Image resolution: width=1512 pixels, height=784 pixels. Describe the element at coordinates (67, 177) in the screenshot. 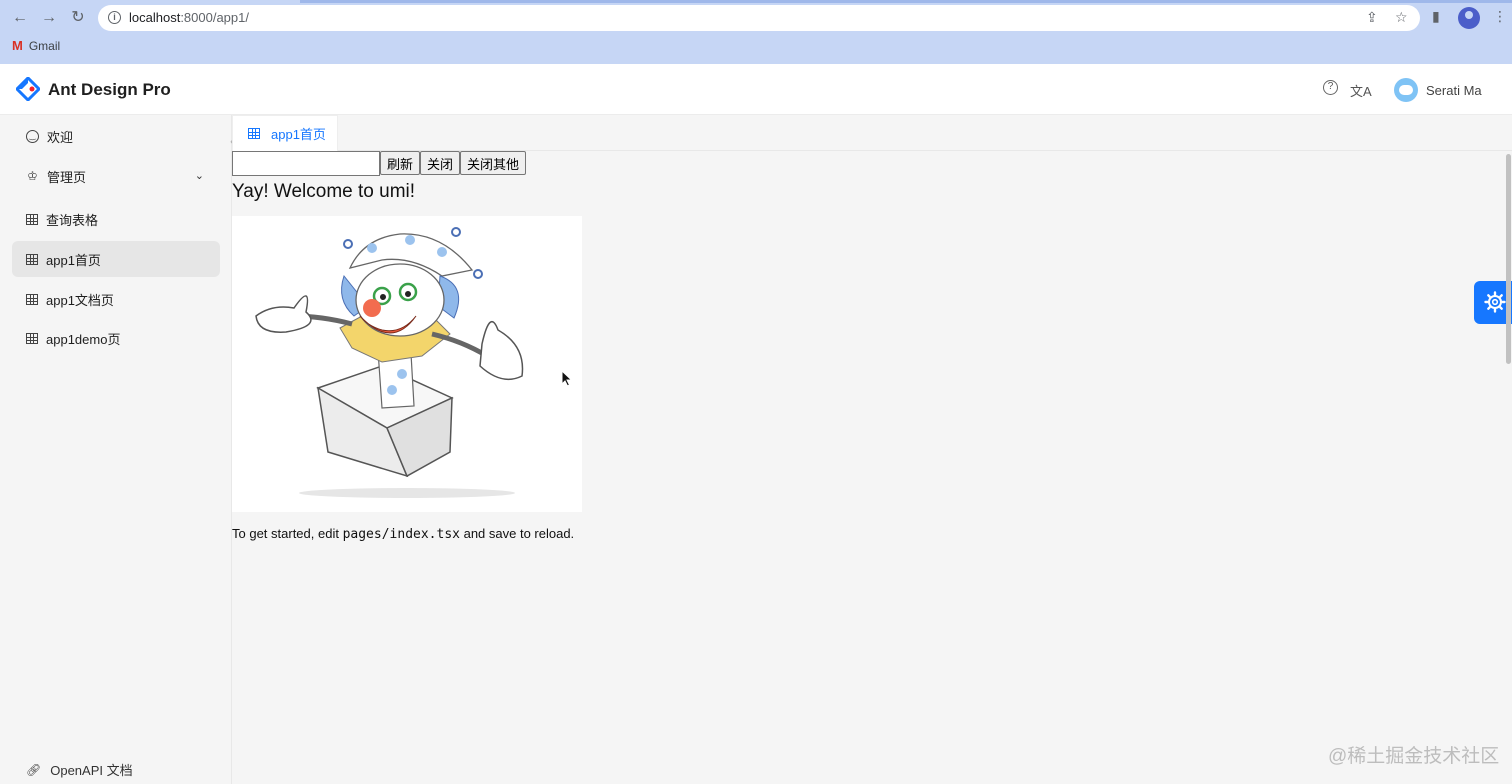

I see `sidebar-item-label: 管理页` at that location.